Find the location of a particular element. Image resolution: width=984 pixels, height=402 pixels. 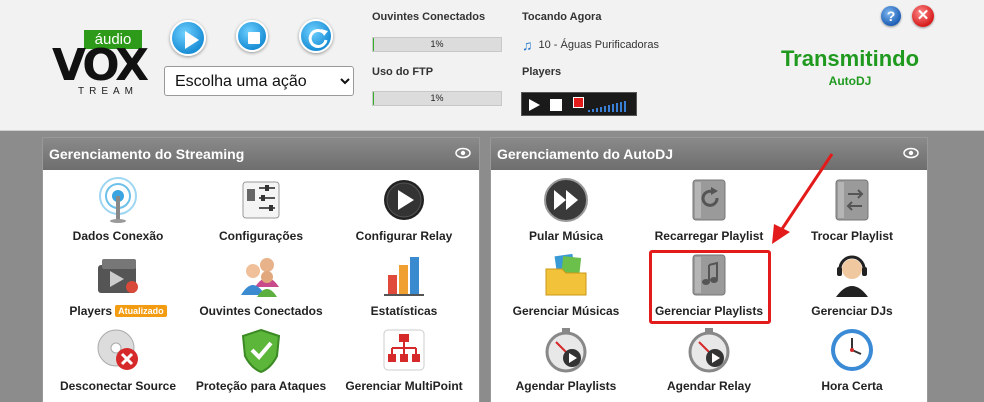

reload-playlist-icon is located at coordinates (709, 200).